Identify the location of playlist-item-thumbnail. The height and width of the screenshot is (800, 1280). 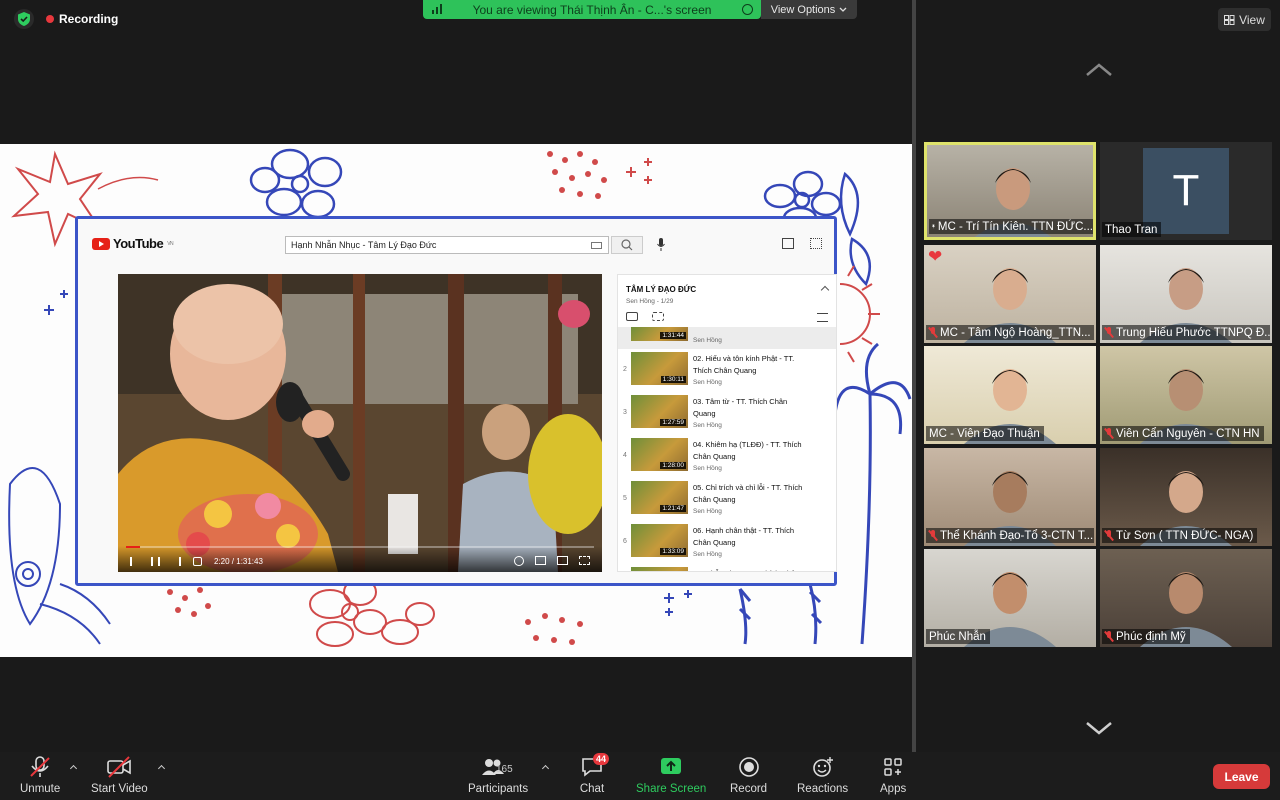
(659, 569).